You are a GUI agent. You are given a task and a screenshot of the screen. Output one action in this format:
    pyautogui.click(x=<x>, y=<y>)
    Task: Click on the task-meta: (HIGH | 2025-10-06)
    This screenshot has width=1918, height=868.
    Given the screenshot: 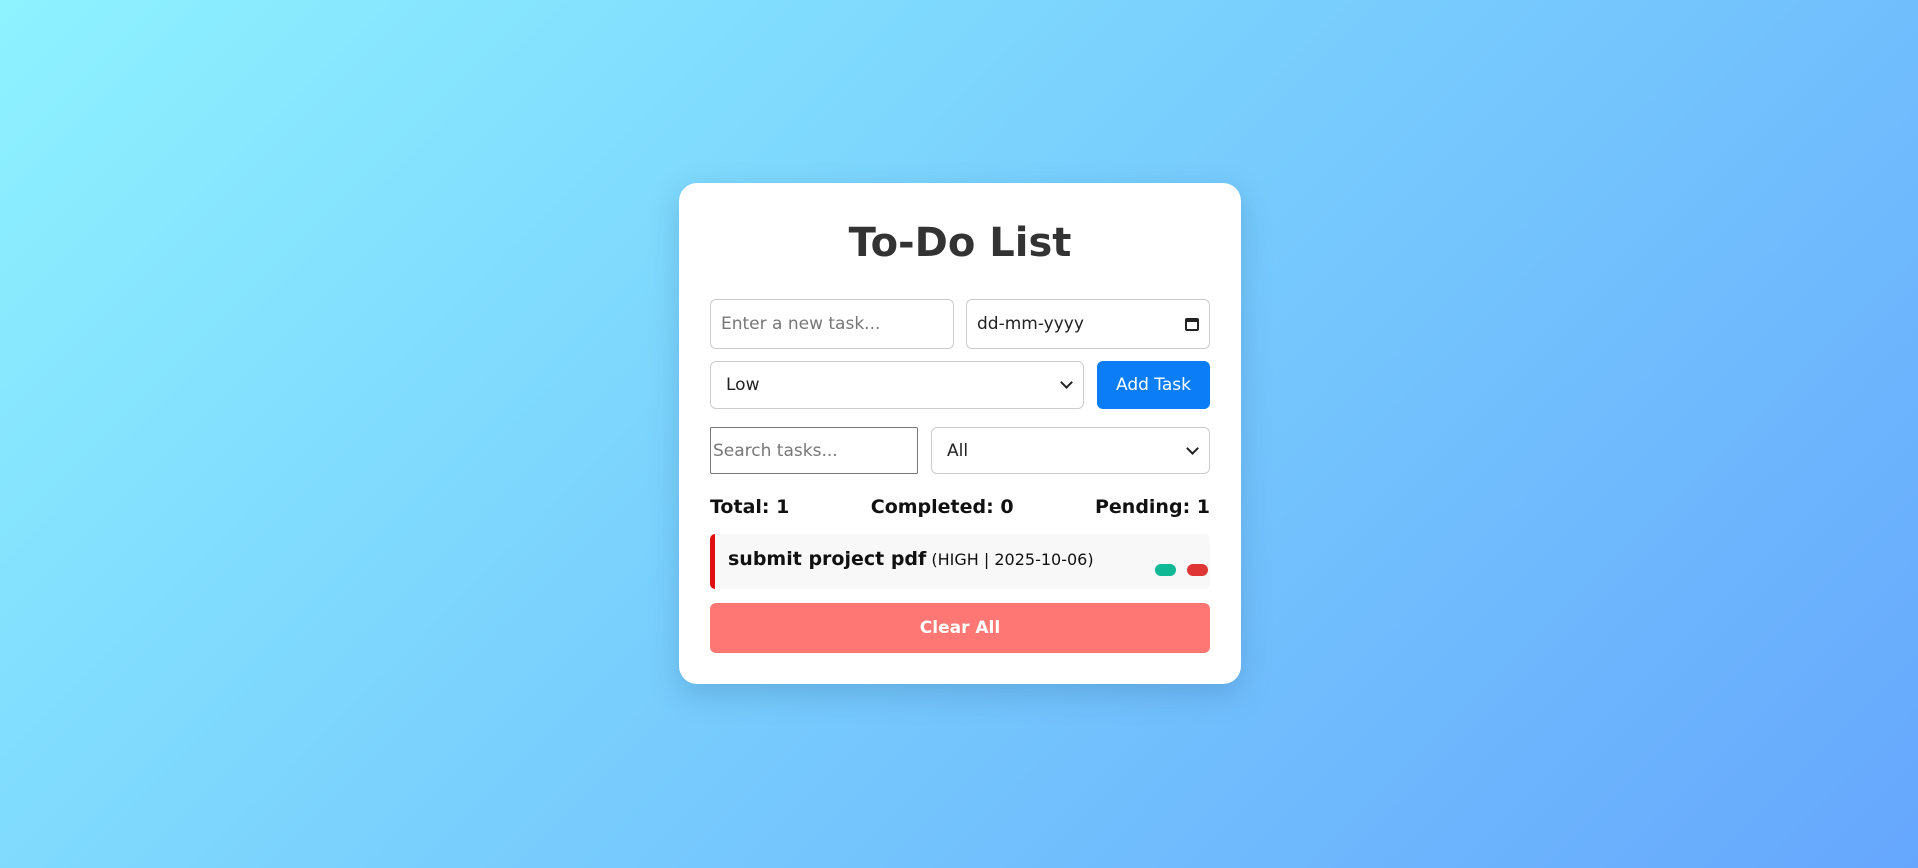 What is the action you would take?
    pyautogui.click(x=1012, y=559)
    